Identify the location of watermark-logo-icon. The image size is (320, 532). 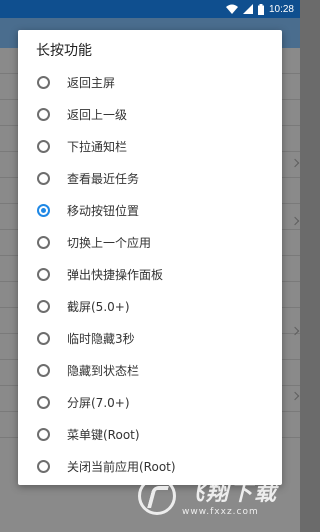
(157, 496).